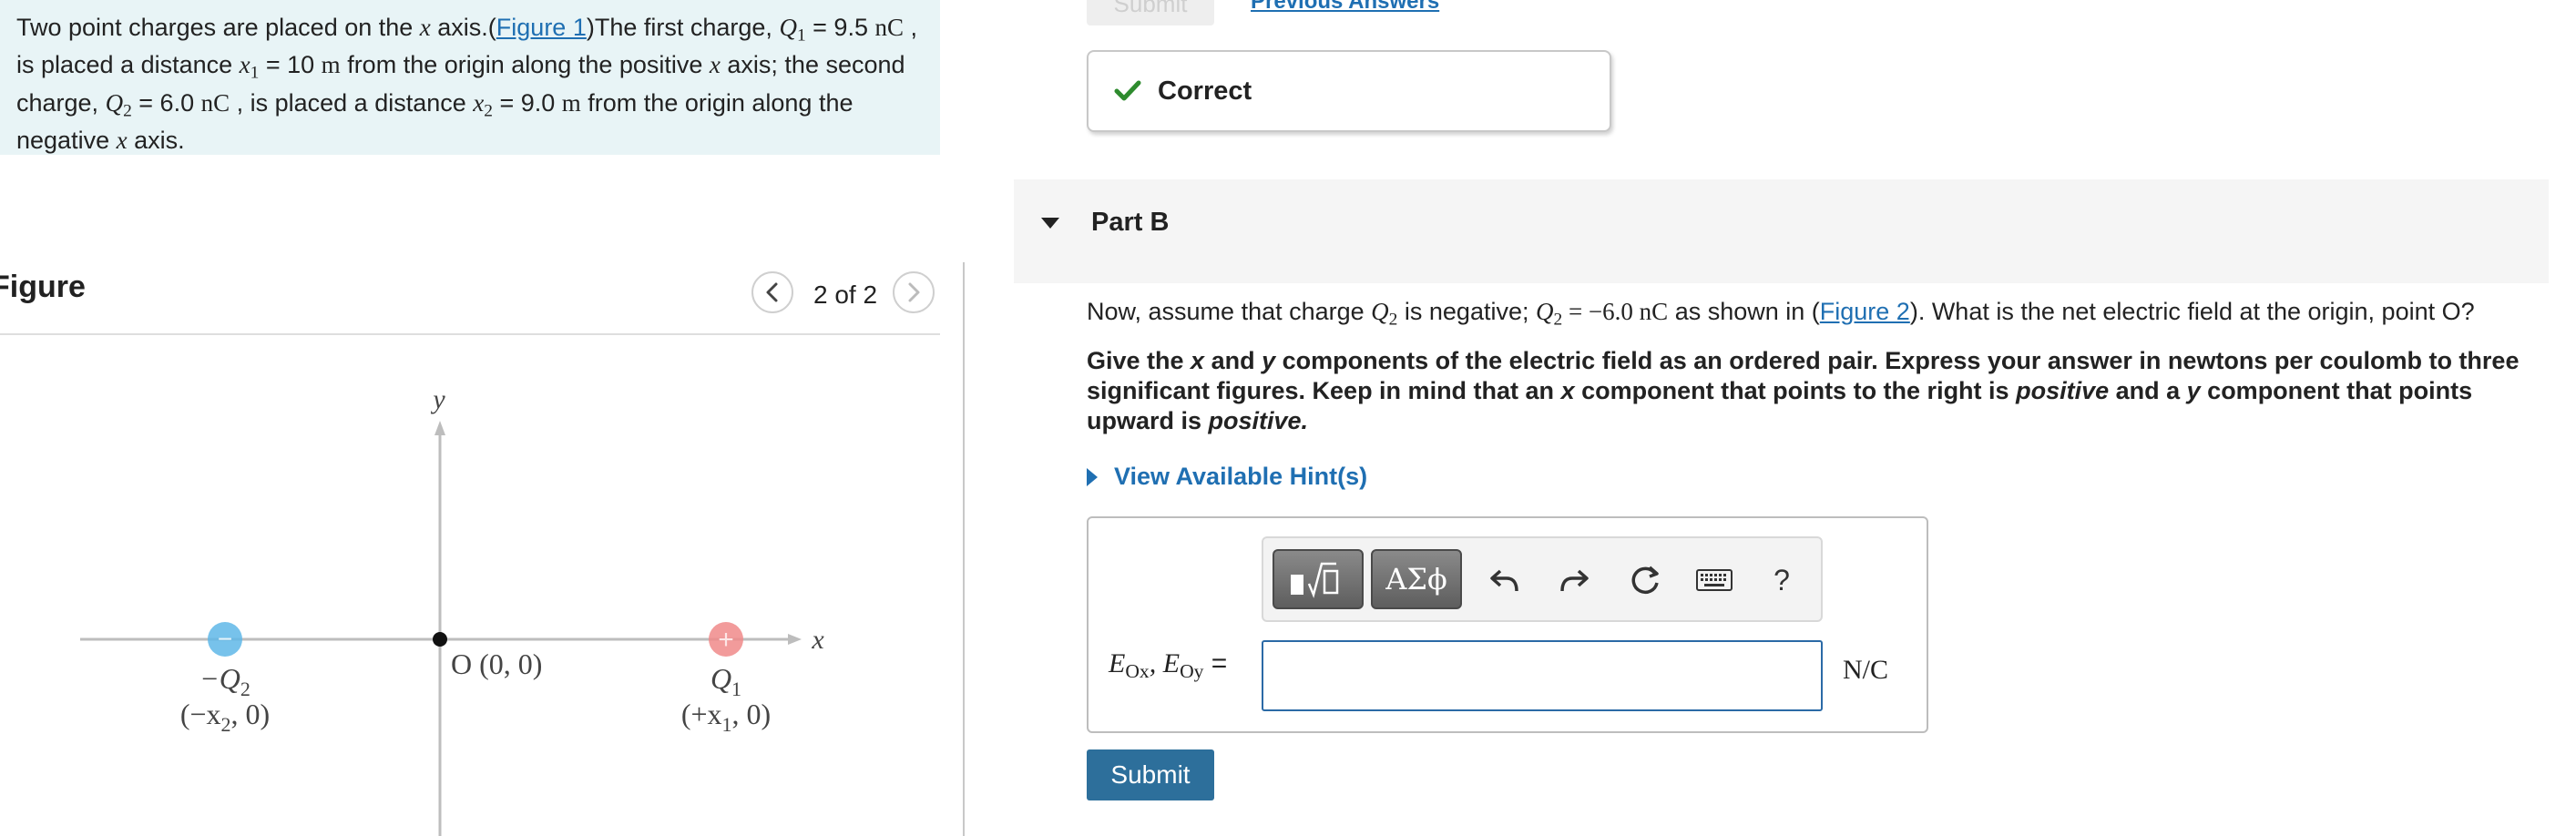  I want to click on figure-title: Figure, so click(43, 287).